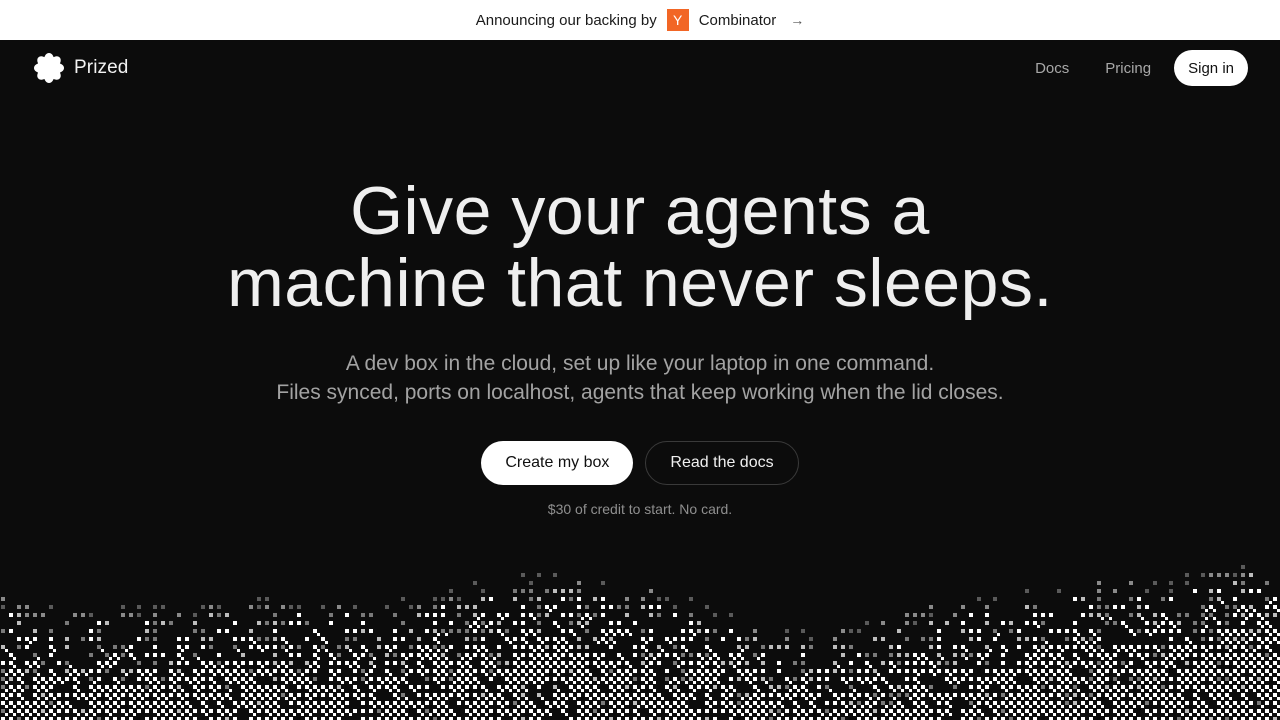 The height and width of the screenshot is (720, 1280). Describe the element at coordinates (640, 463) in the screenshot. I see `cta-row: Create my box Read the docs` at that location.